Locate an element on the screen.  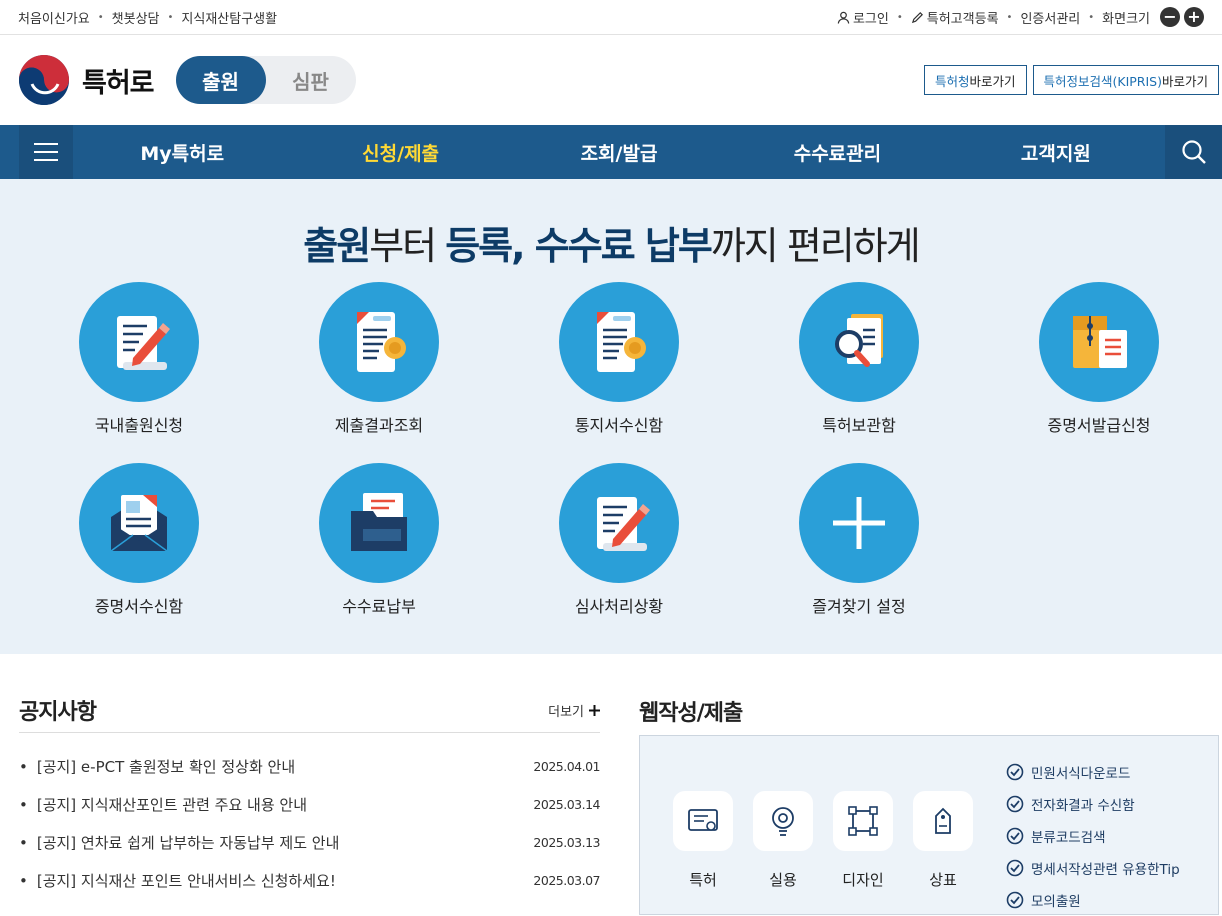
quick-link-label: 모의출원 is located at coordinates (1056, 902).